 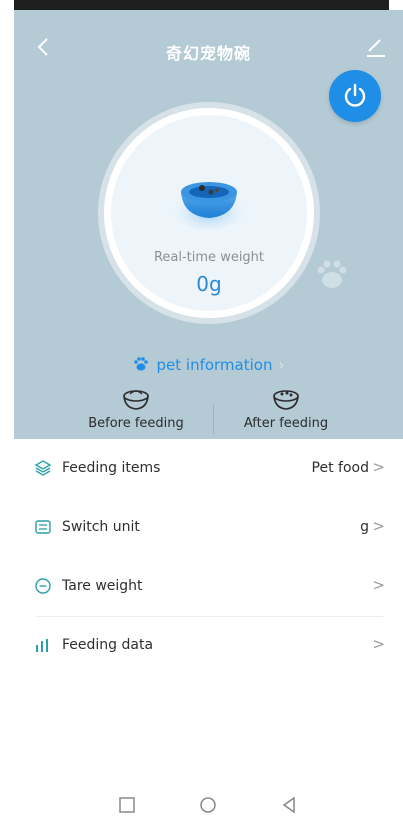 I want to click on tare-weight-row: Tare weight >, so click(x=208, y=587).